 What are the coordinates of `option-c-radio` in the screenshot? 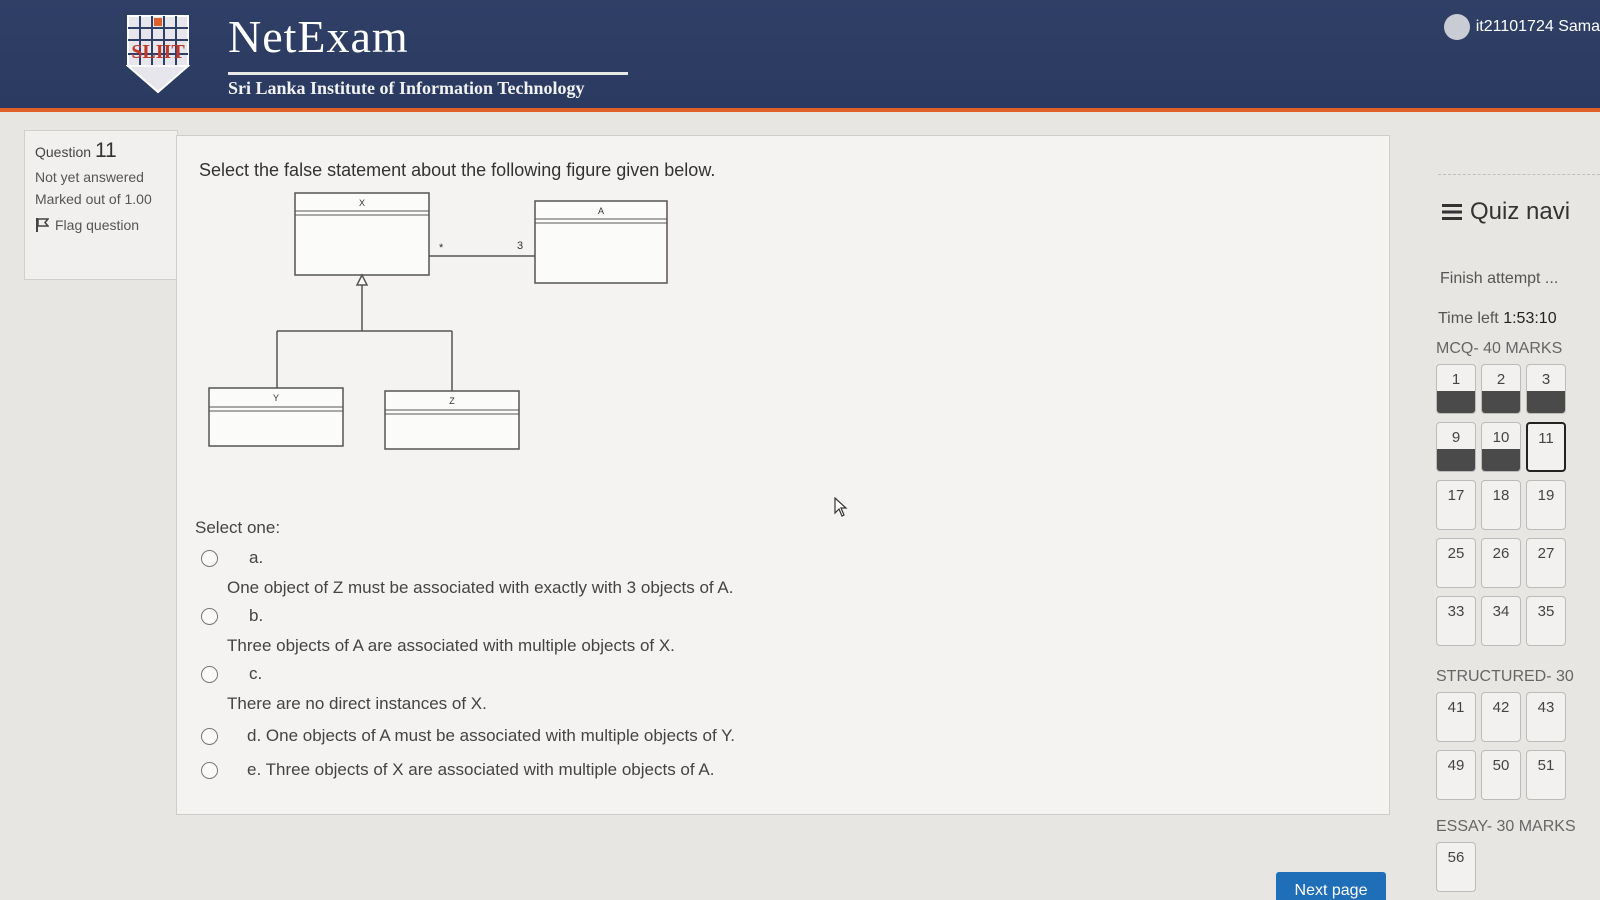 It's located at (209, 674).